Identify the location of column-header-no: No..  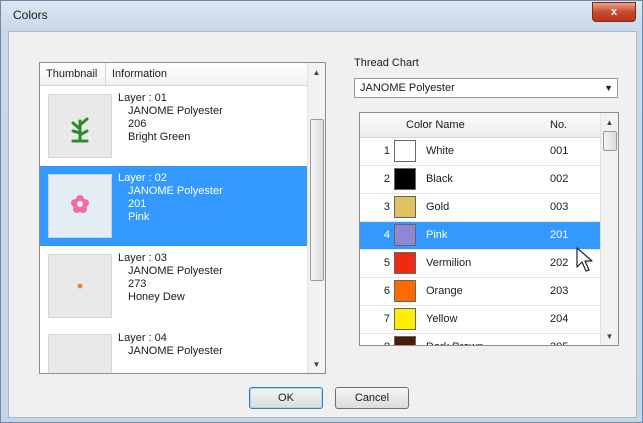
(558, 125).